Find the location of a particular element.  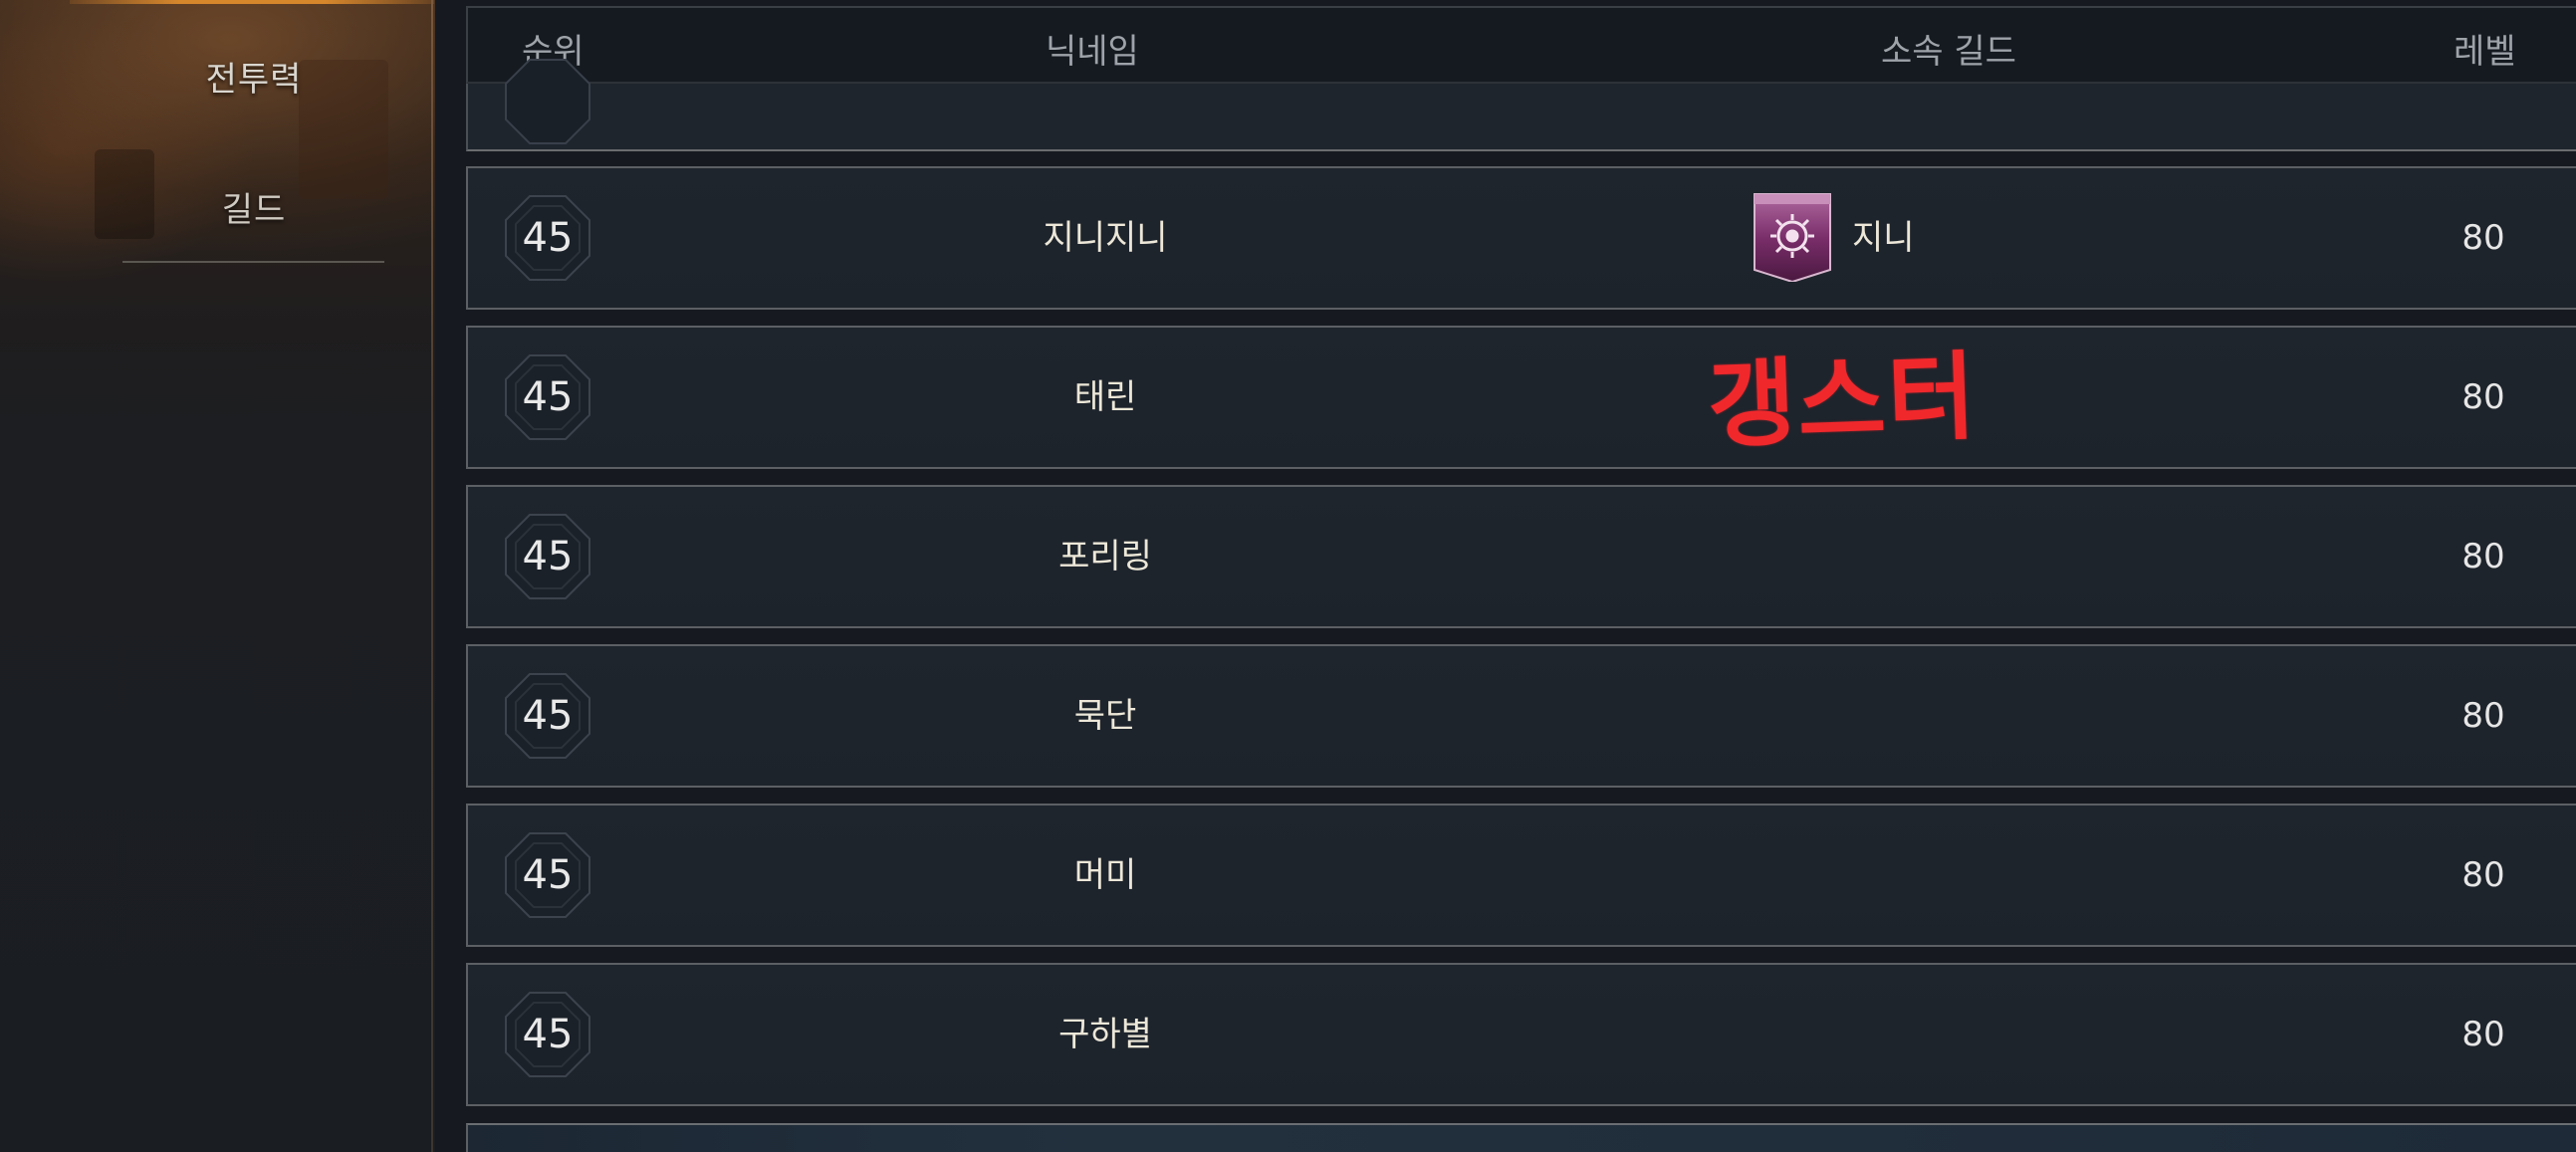

table-row: 45 지니지니 지니 80 is located at coordinates (1521, 238).